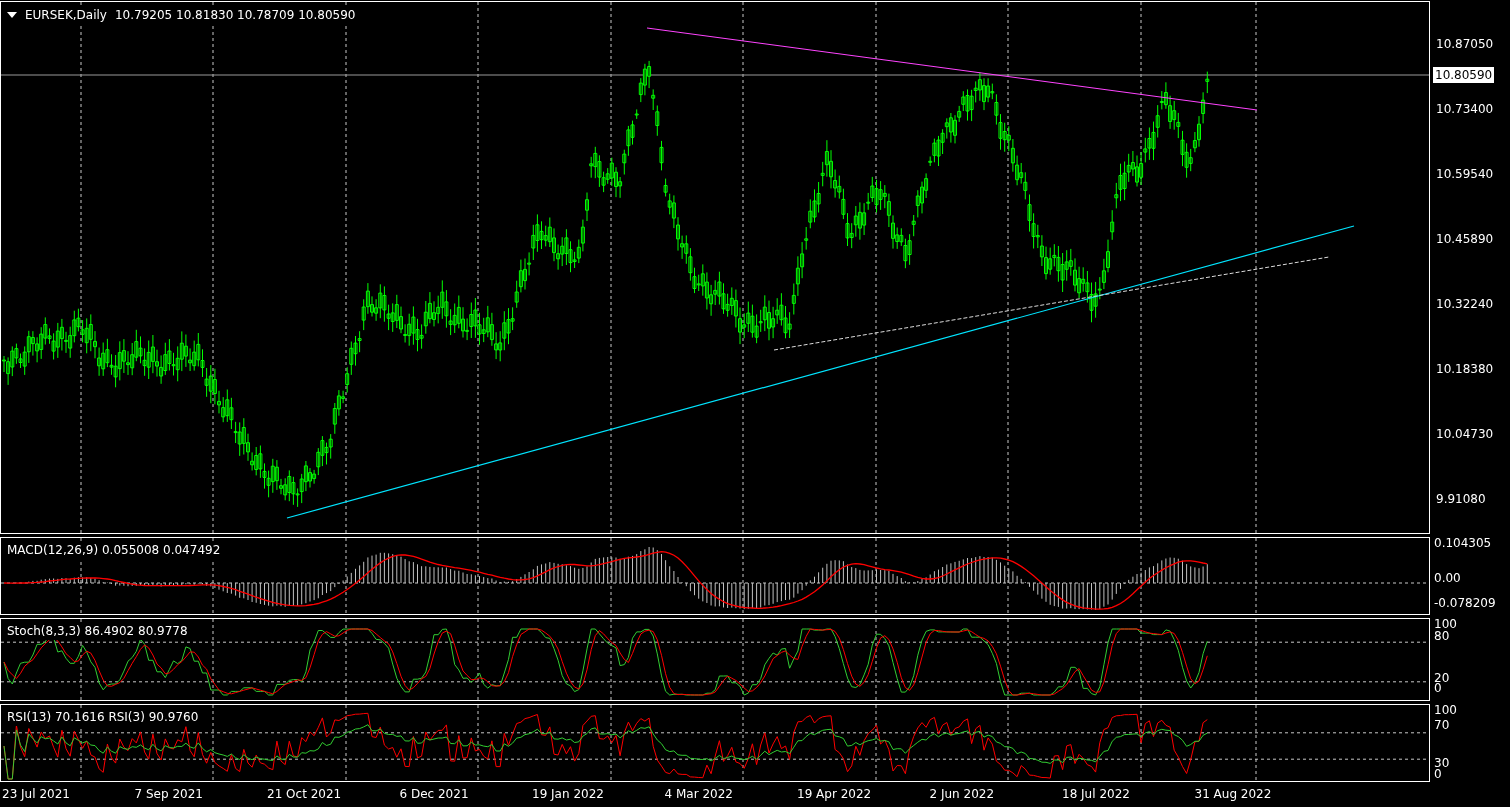 The image size is (1510, 807). I want to click on price-axis-label: 10.59540, so click(1465, 174).